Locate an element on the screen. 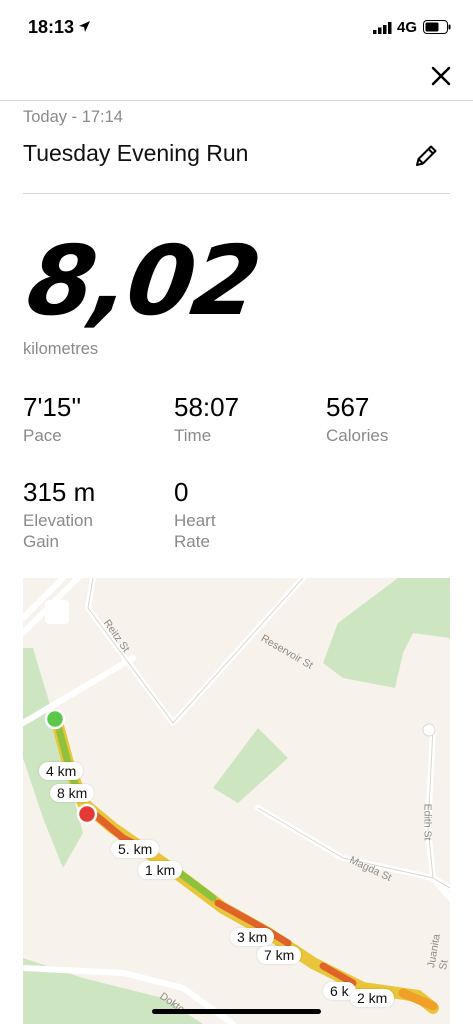  end-marker-icon is located at coordinates (87, 814).